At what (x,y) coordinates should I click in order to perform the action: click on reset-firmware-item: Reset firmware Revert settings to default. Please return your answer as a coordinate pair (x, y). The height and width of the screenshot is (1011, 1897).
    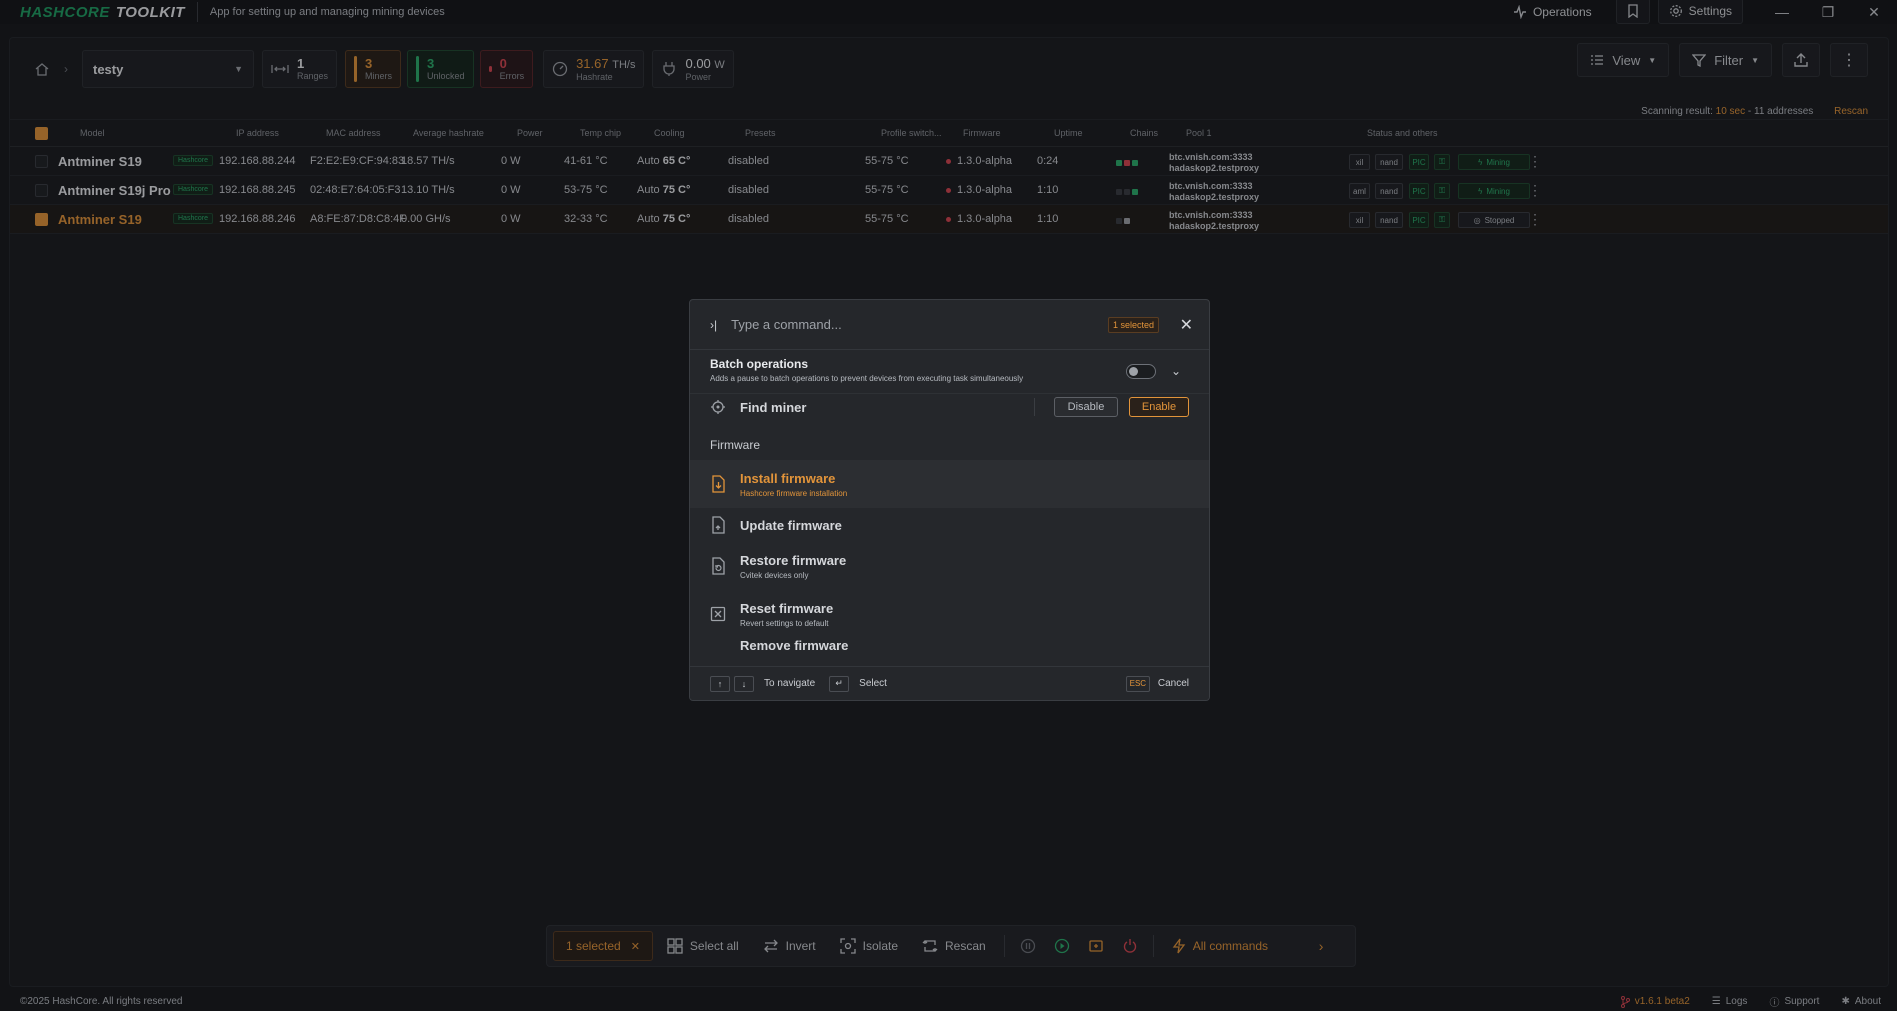
    Looking at the image, I should click on (949, 614).